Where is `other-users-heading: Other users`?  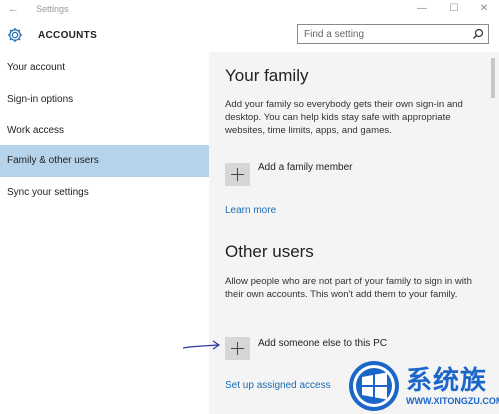 other-users-heading: Other users is located at coordinates (269, 251).